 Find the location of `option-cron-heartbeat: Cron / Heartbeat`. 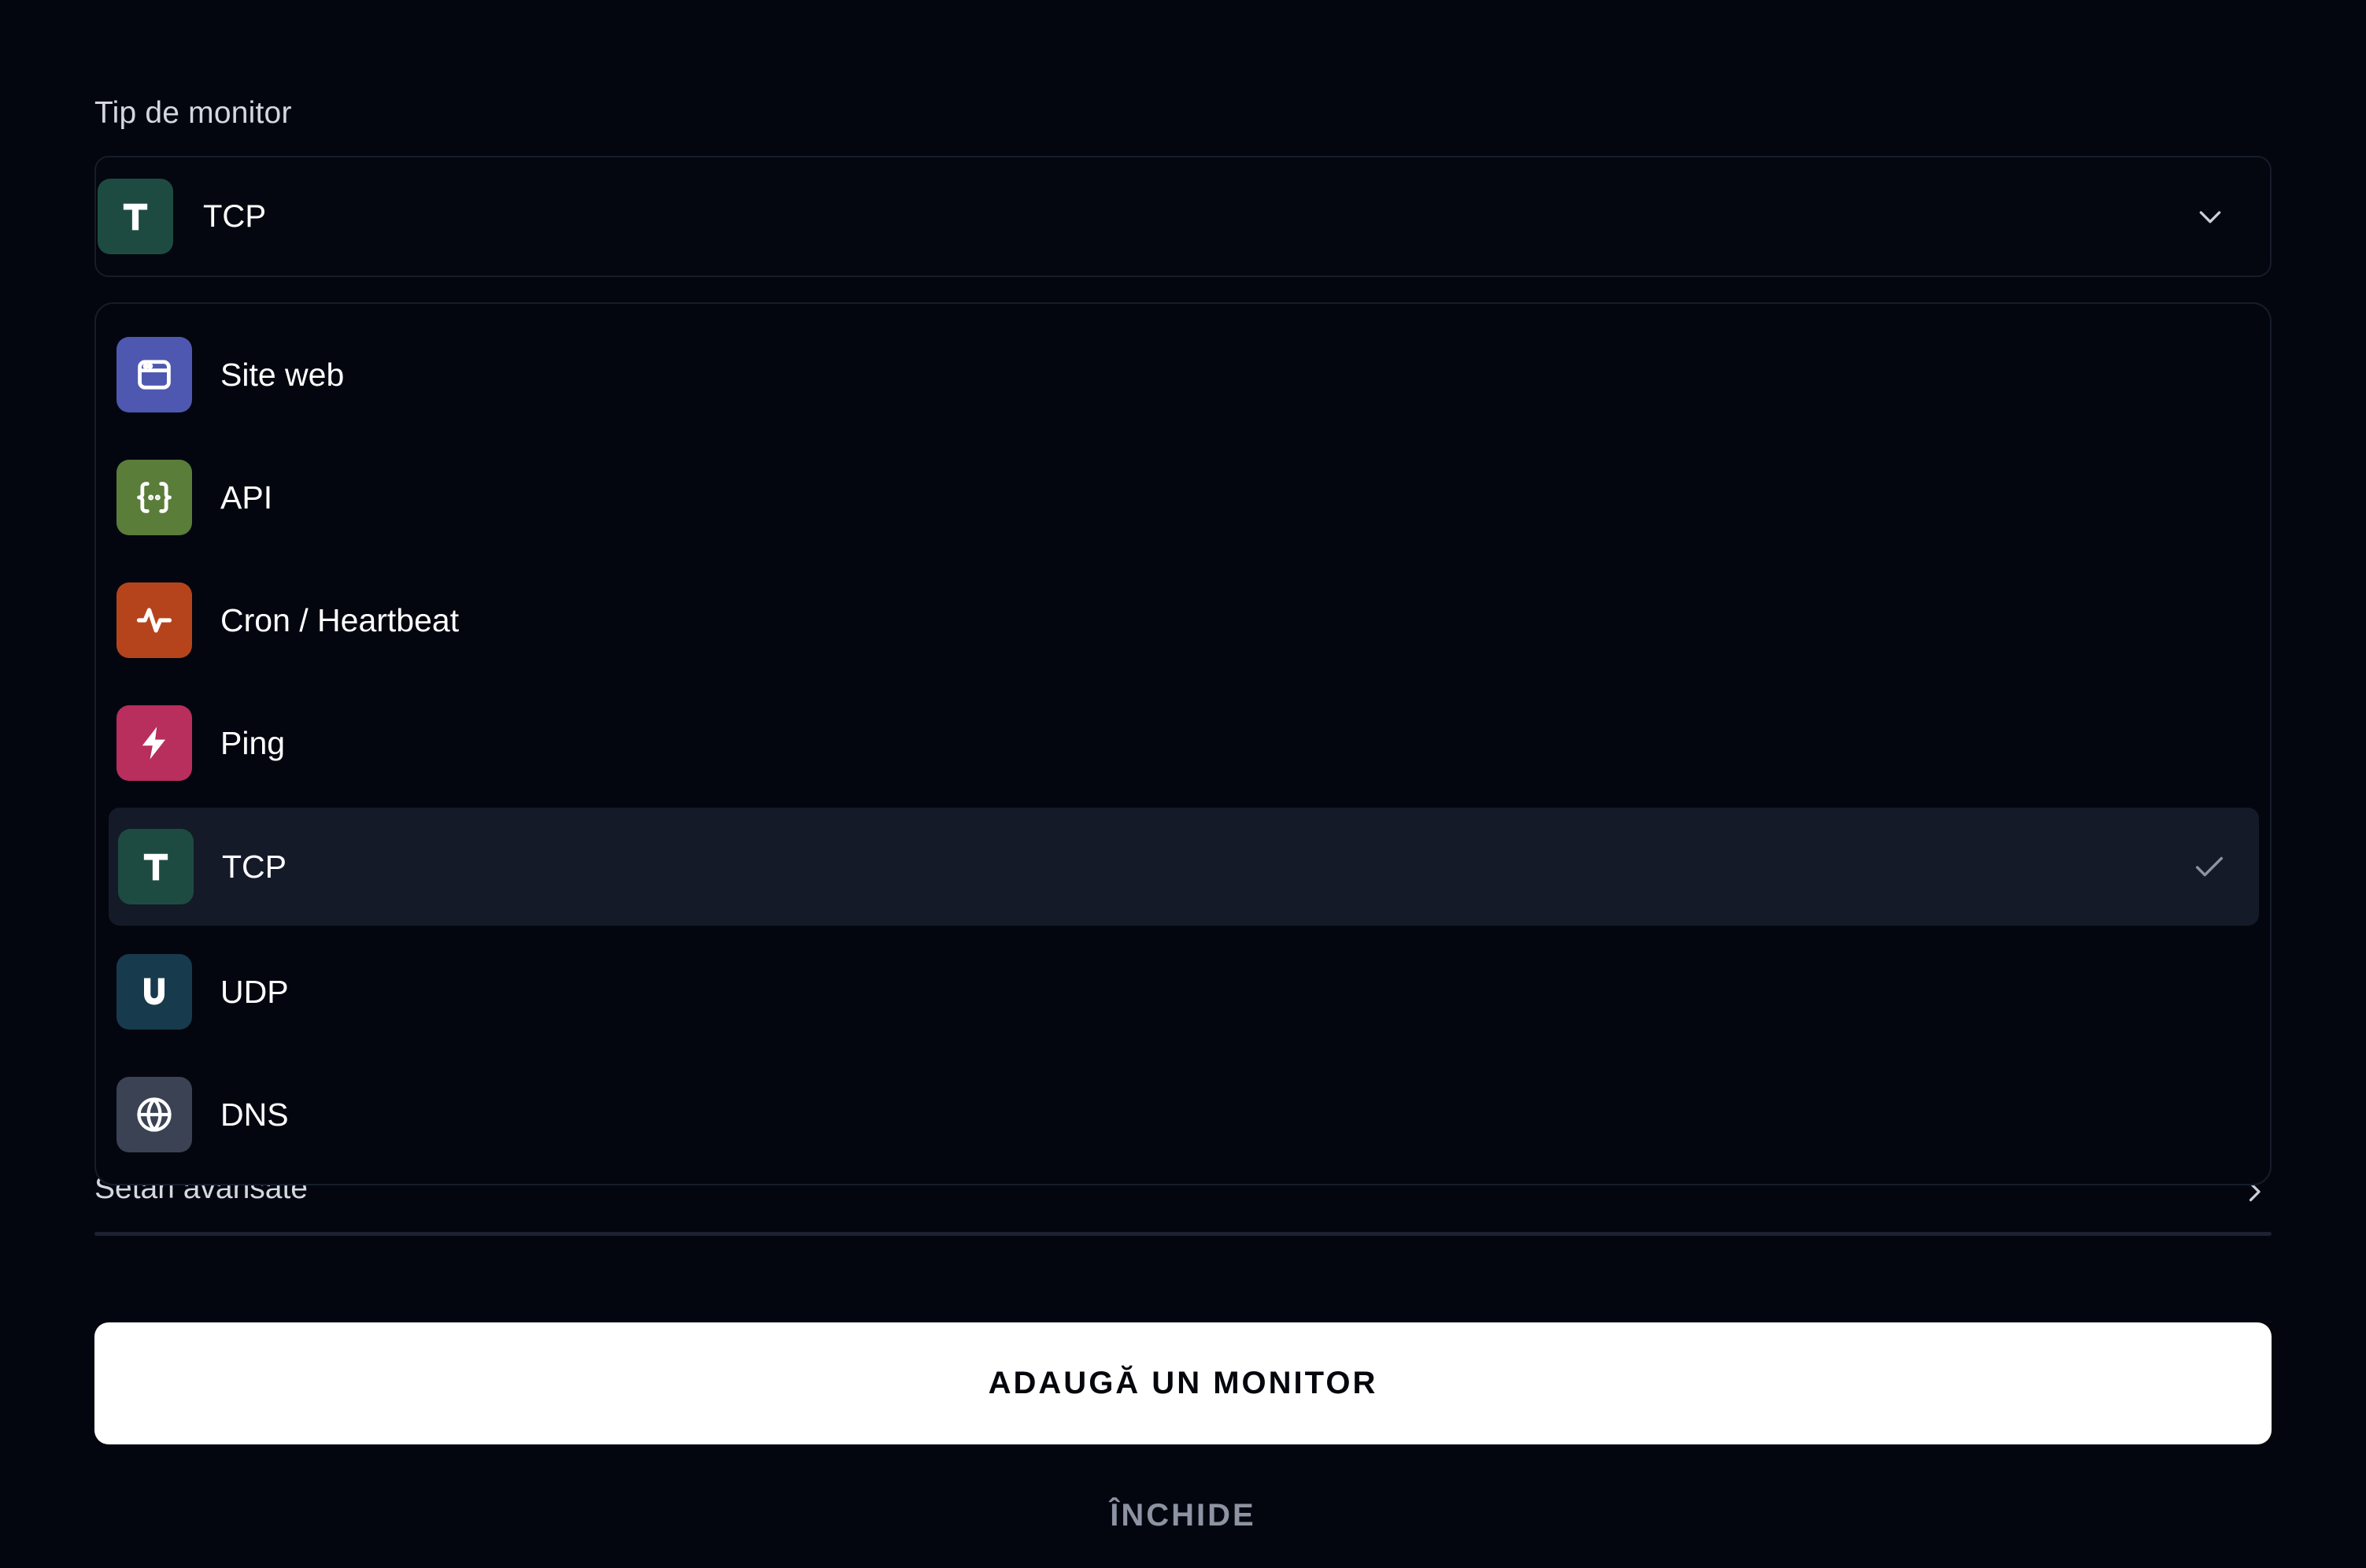

option-cron-heartbeat: Cron / Heartbeat is located at coordinates (1184, 620).